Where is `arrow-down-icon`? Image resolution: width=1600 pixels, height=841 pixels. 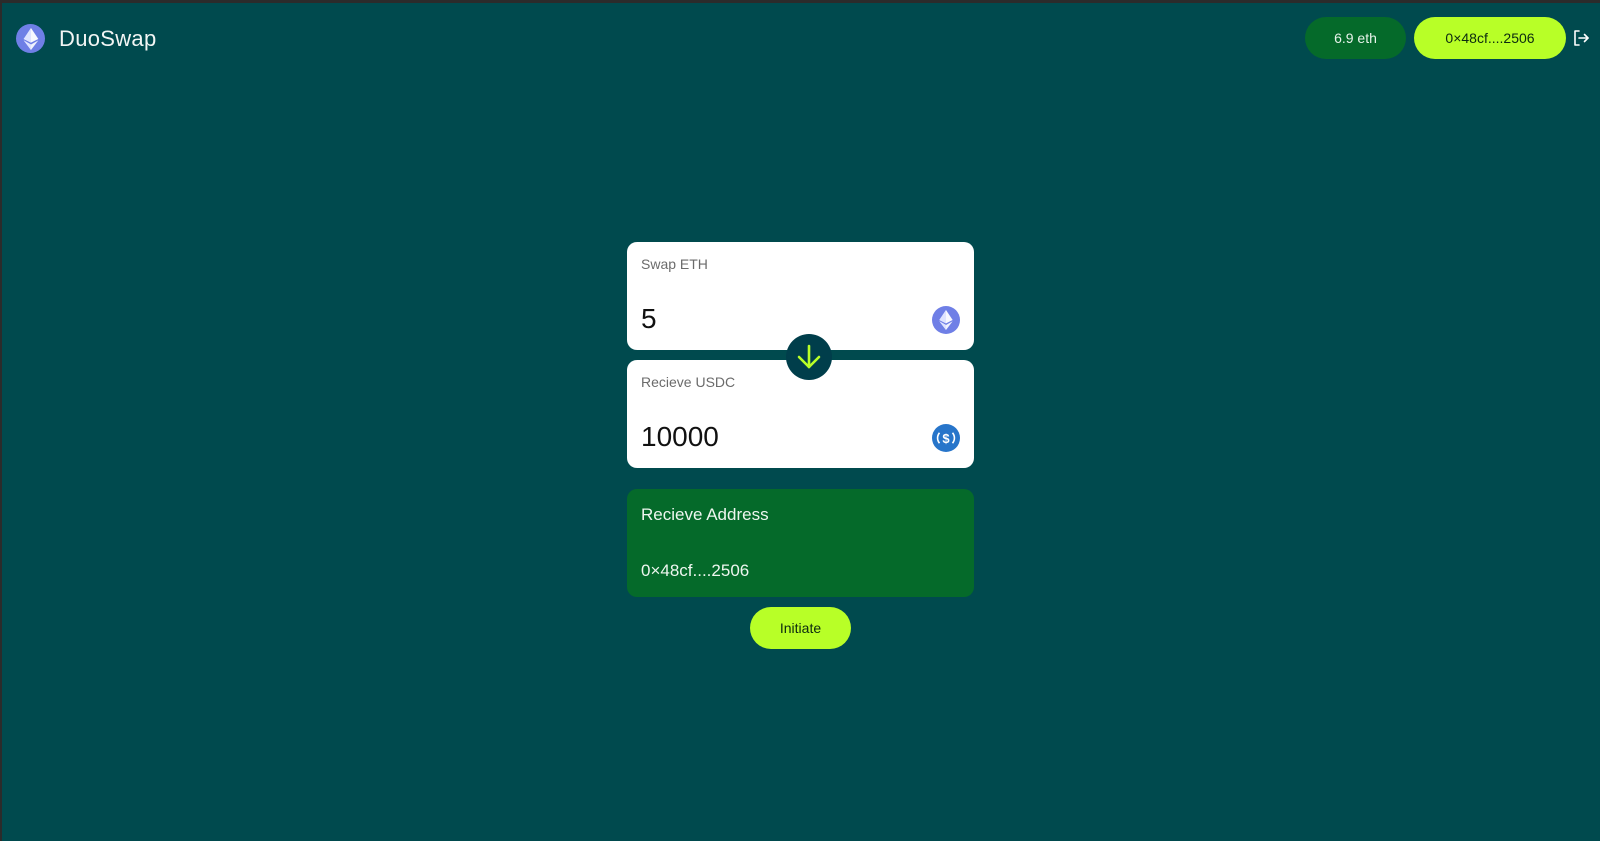
arrow-down-icon is located at coordinates (809, 356).